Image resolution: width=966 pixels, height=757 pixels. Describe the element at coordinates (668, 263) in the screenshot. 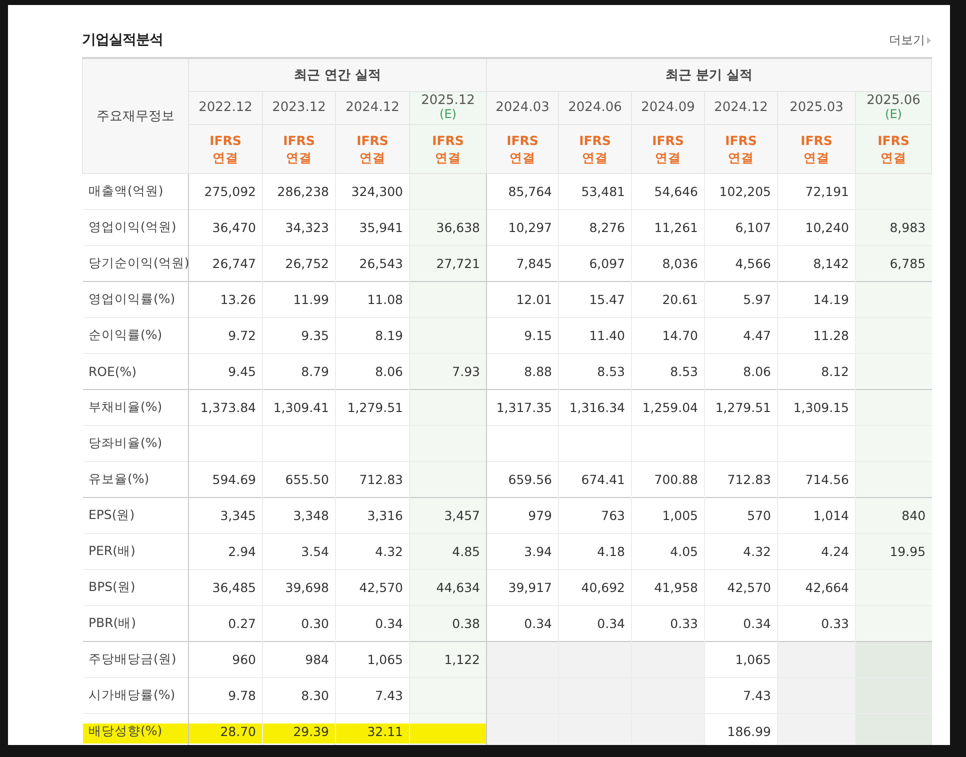

I see `table-cell: 8,036` at that location.